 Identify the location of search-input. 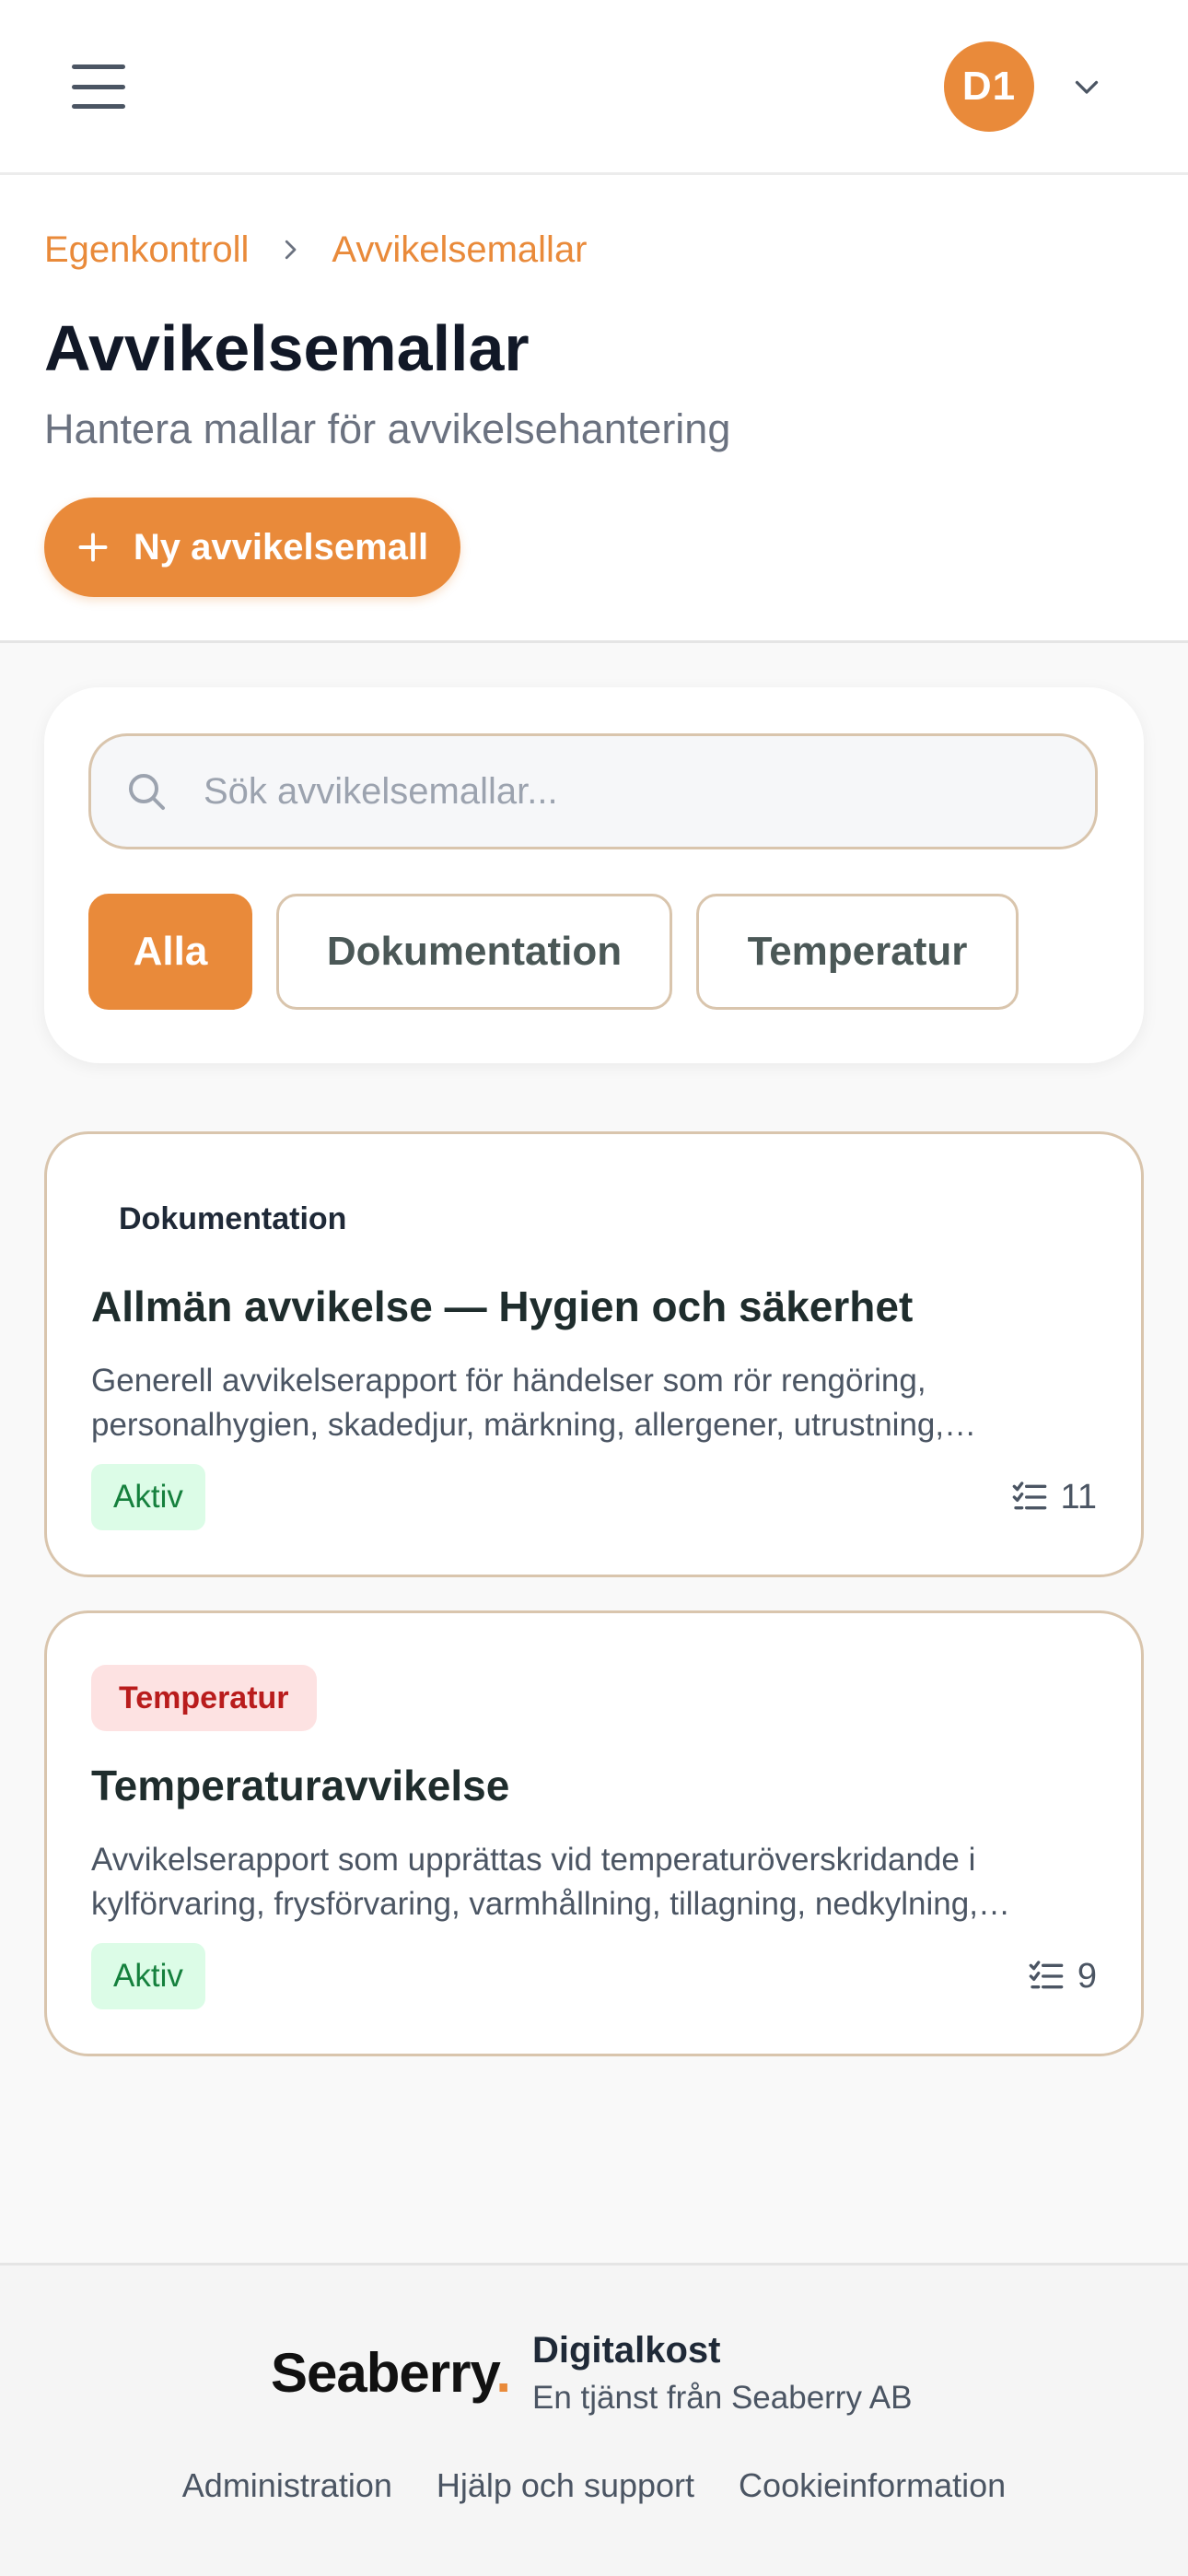
(618, 791).